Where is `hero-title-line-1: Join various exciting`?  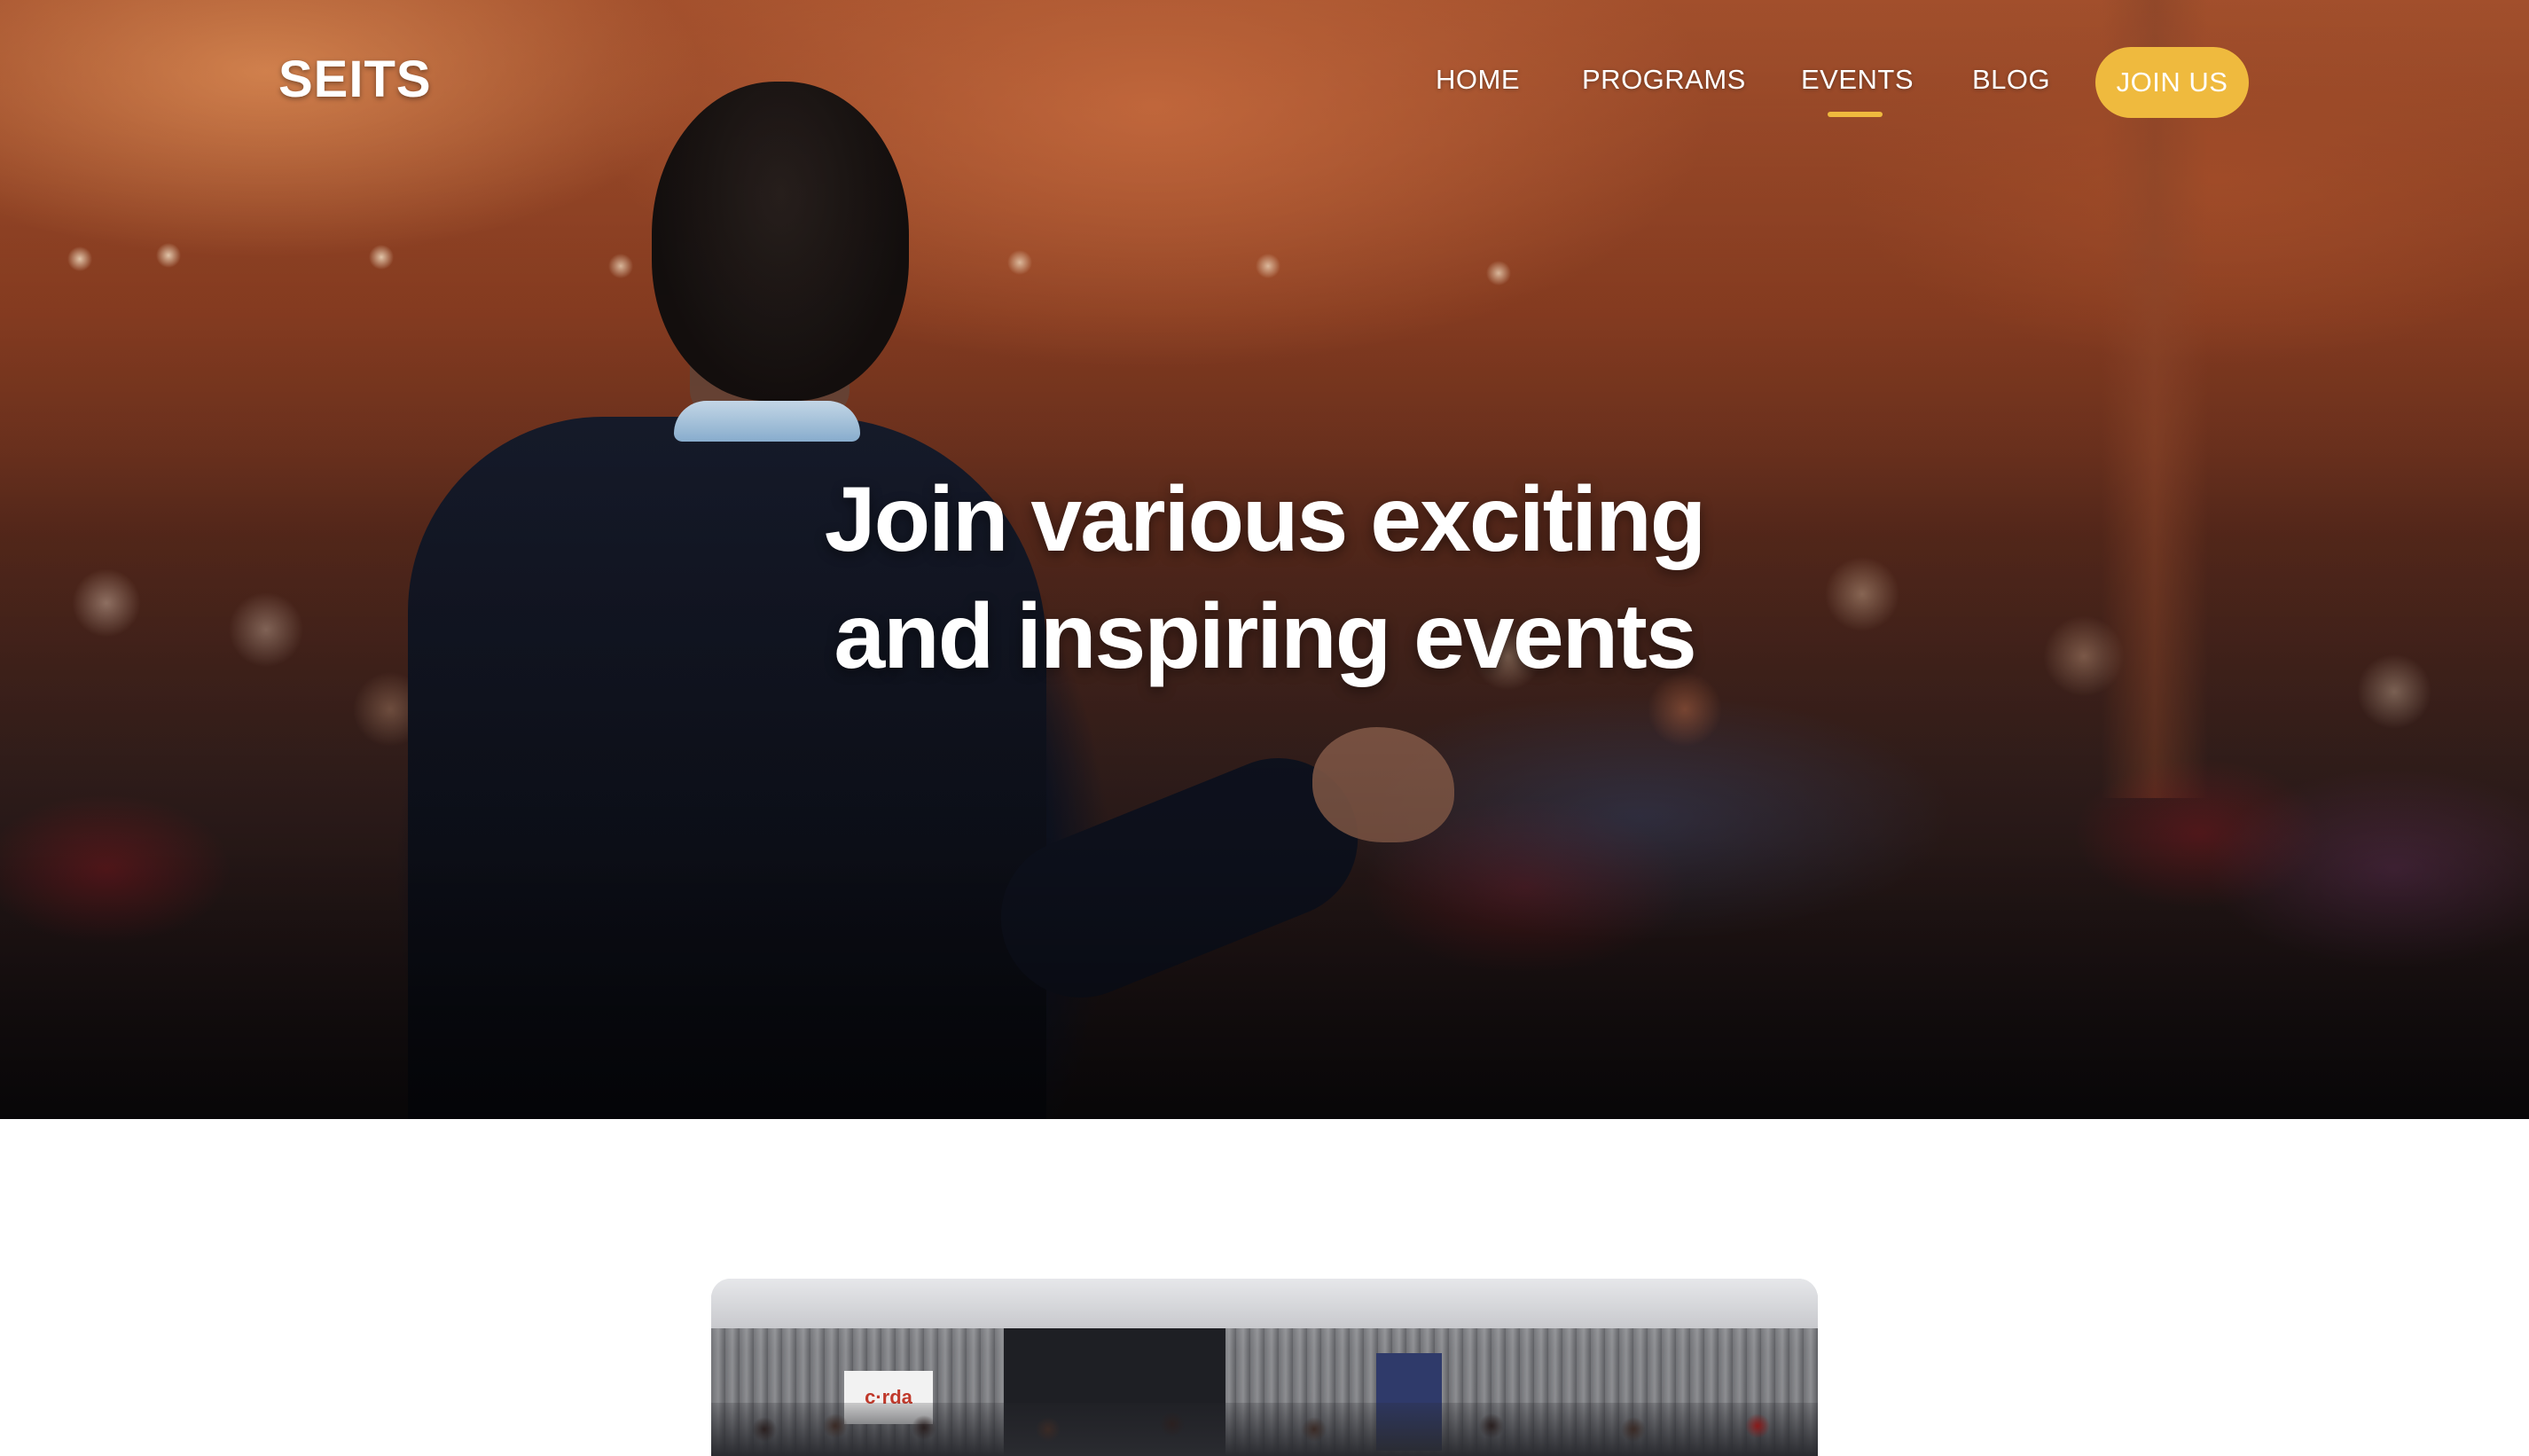
hero-title-line-1: Join various exciting is located at coordinates (1265, 519).